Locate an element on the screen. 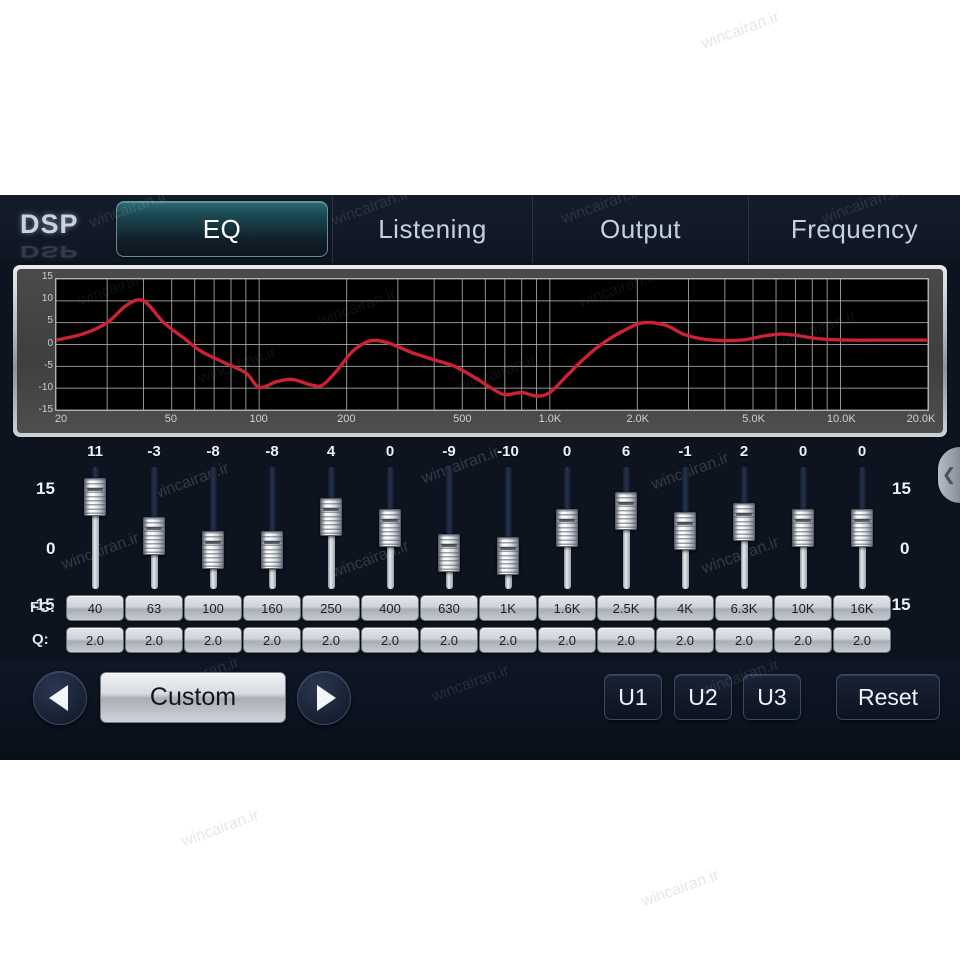  graph-x-tick: 2.0K is located at coordinates (637, 419).